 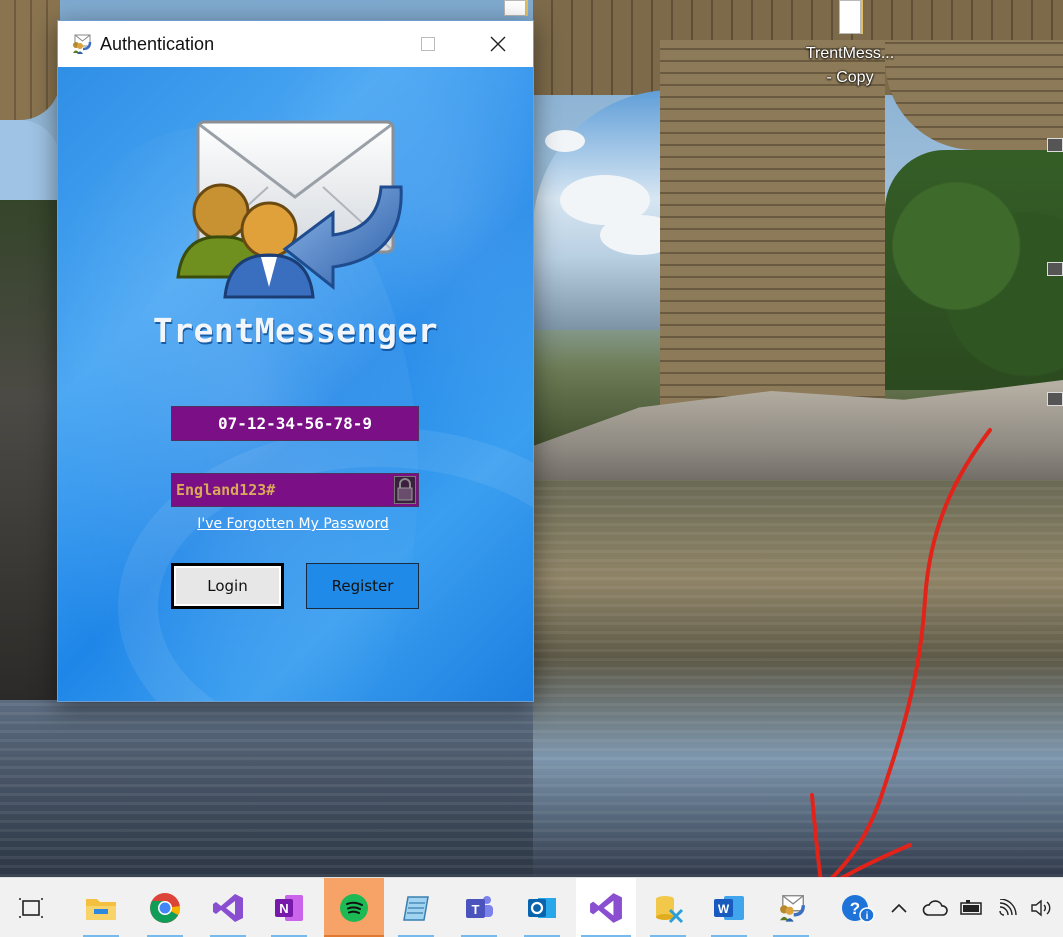 I want to click on taskbar: N T W ? i, so click(x=531, y=907).